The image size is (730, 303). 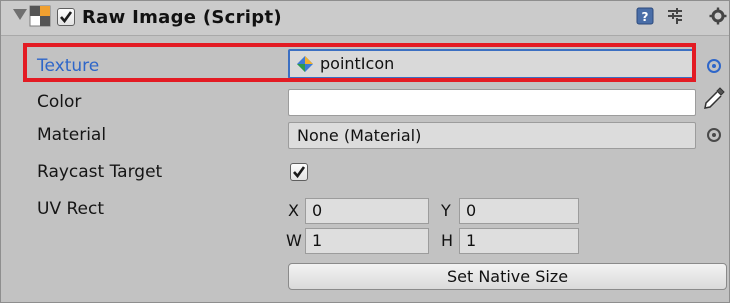 I want to click on foldout-arrow-icon, so click(x=20, y=14).